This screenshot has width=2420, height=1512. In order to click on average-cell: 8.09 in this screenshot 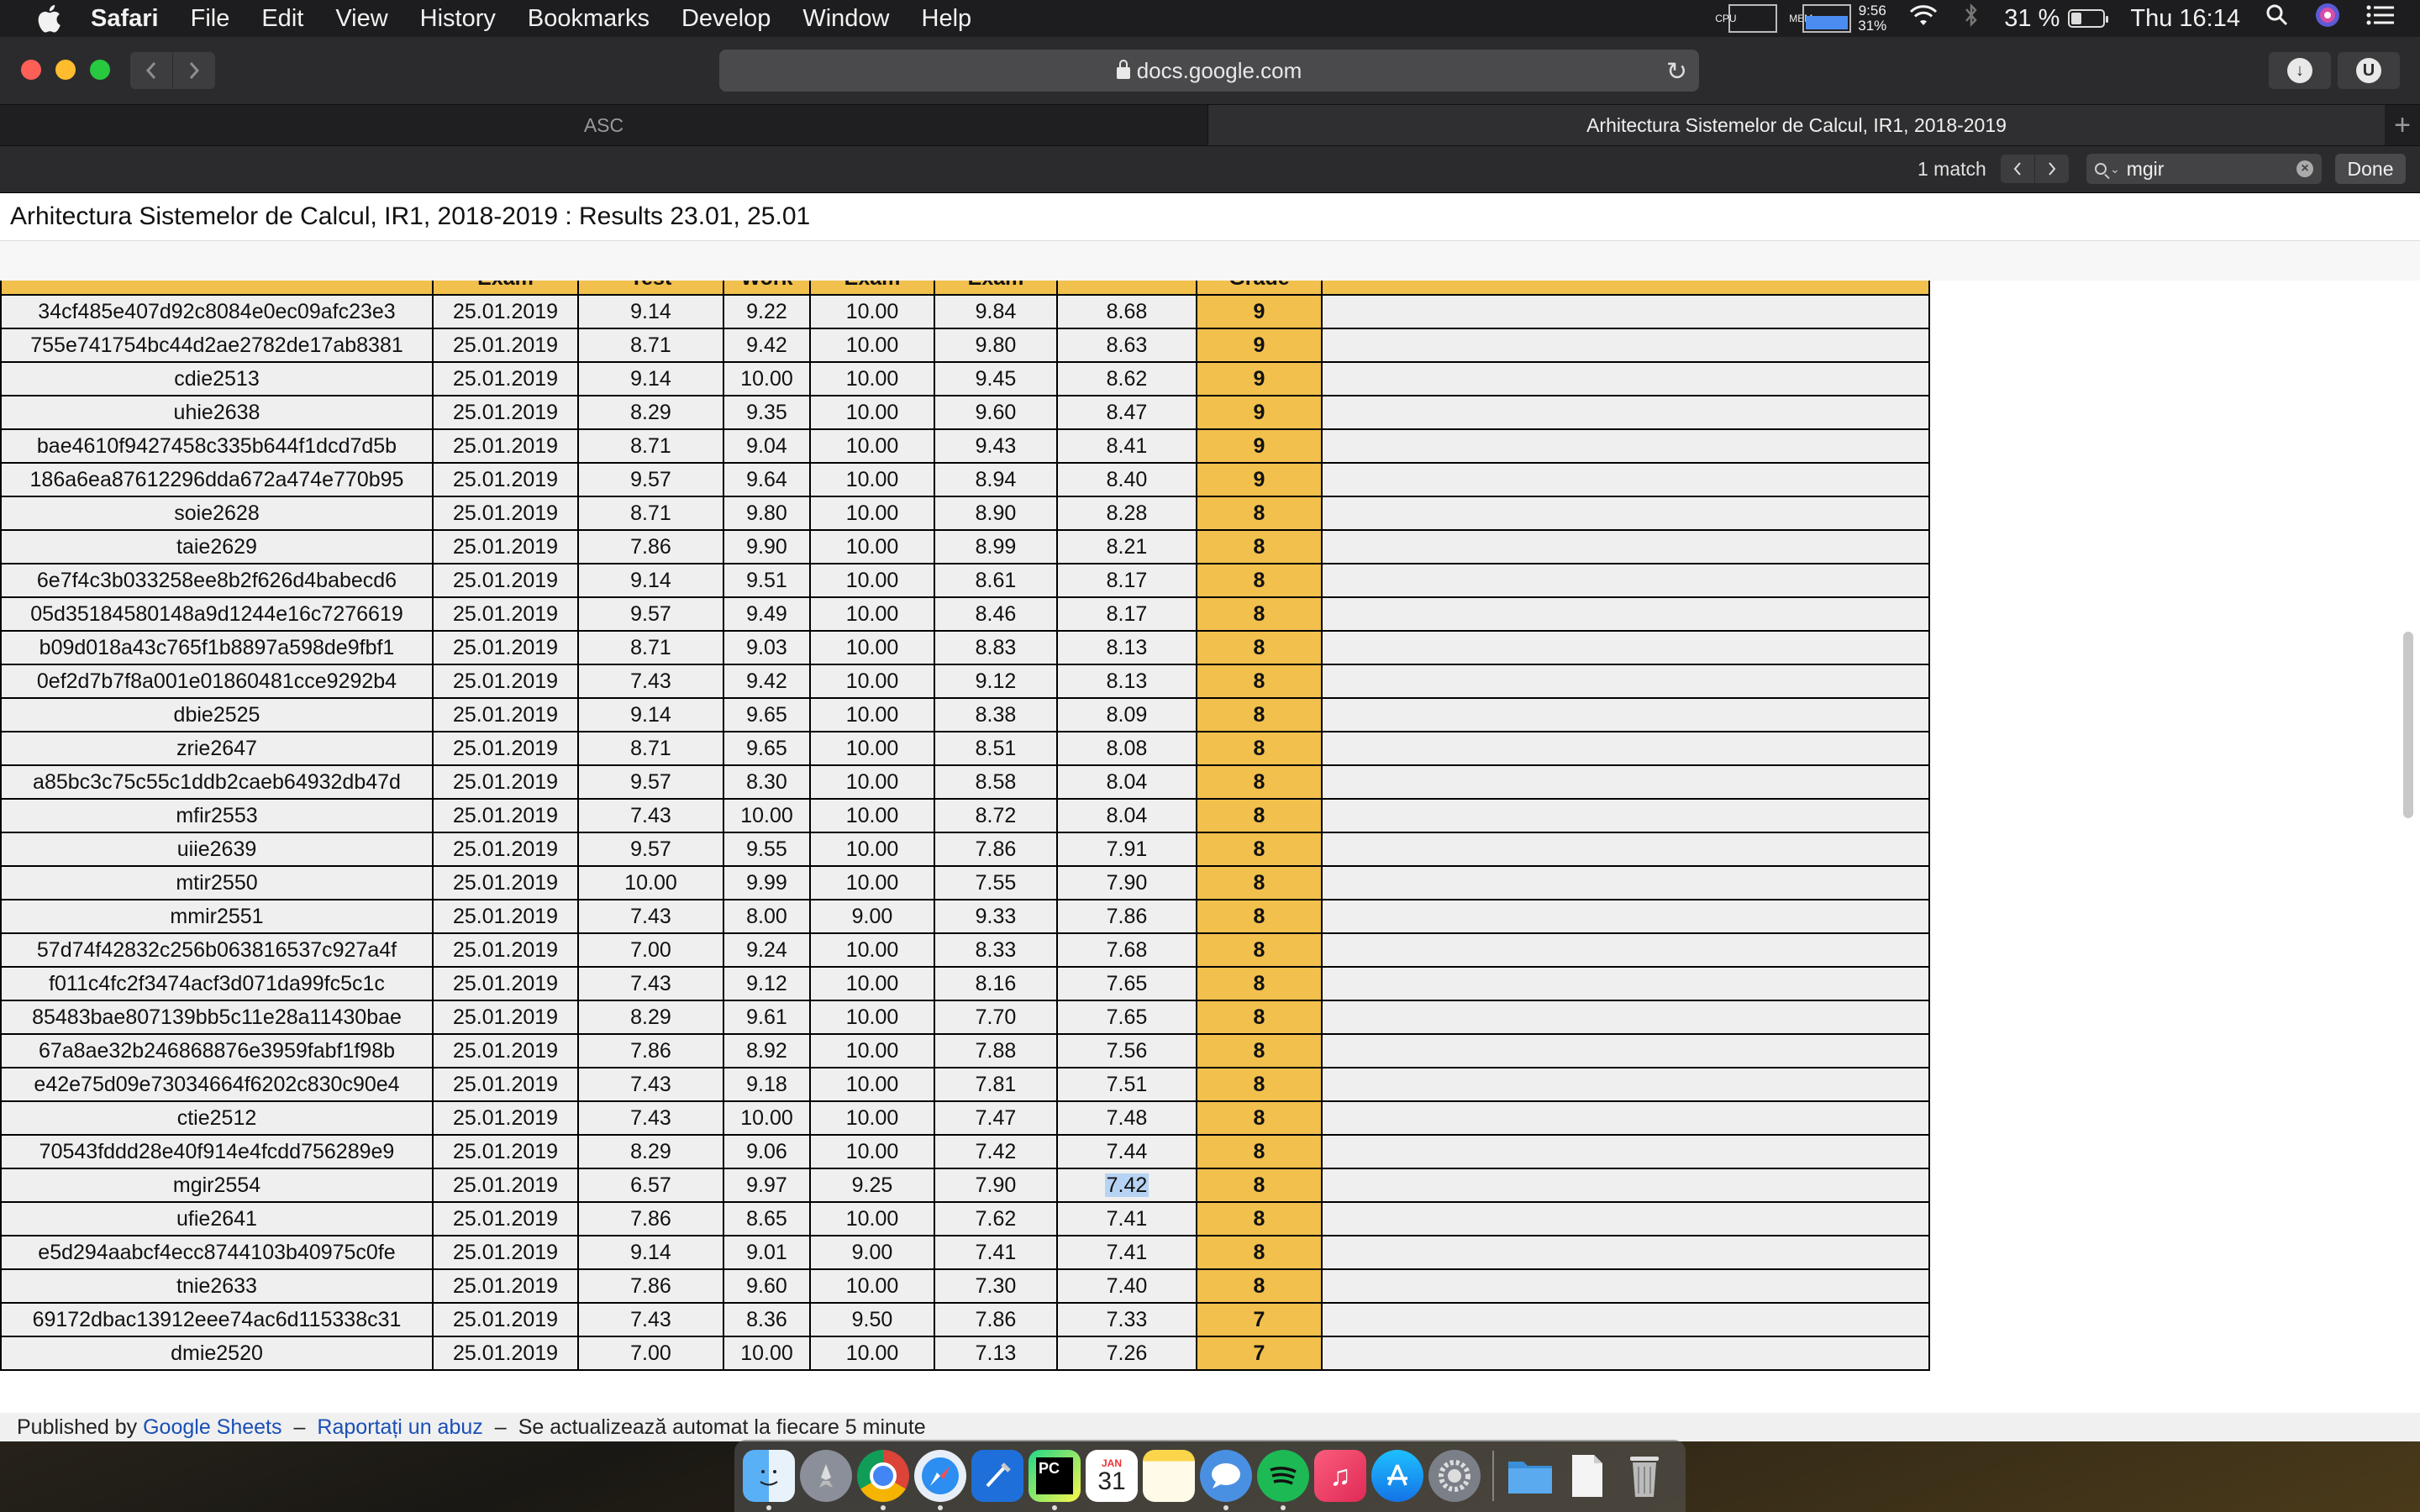, I will do `click(1126, 714)`.